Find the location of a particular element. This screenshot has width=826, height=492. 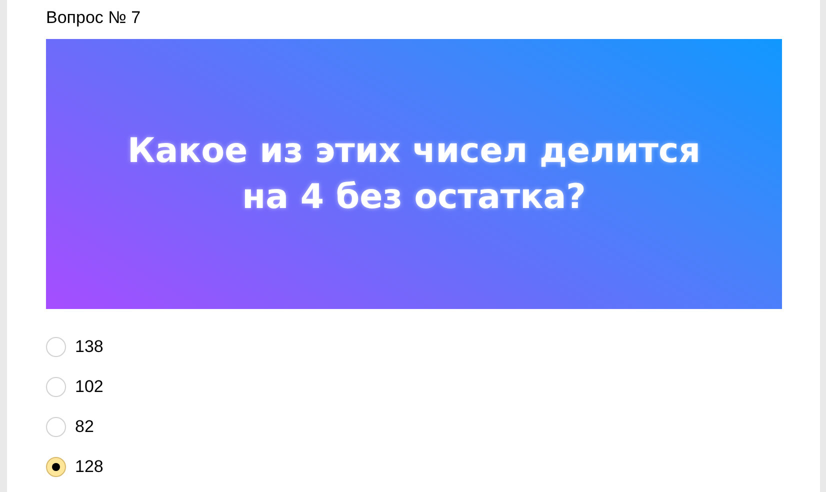

banner-text: Какое из этих чисел делится на 4 без остатка? is located at coordinates (414, 174).